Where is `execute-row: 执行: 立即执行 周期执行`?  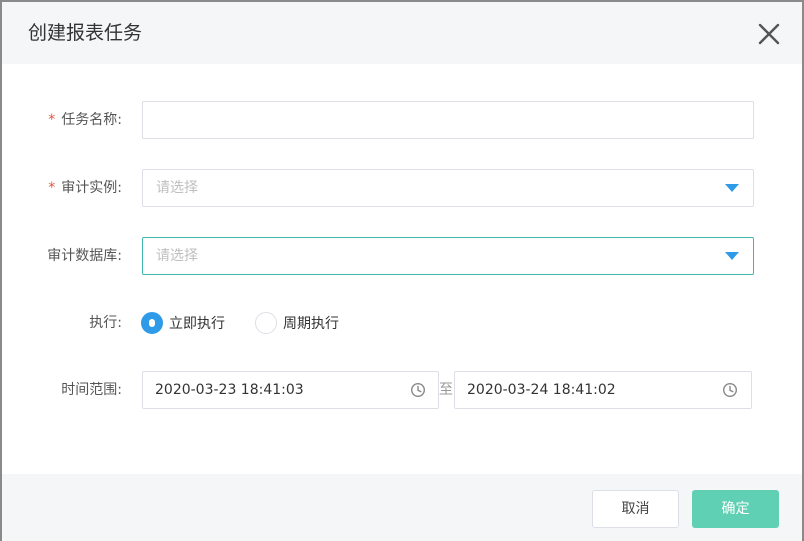
execute-row: 执行: 立即执行 周期执行 is located at coordinates (402, 323).